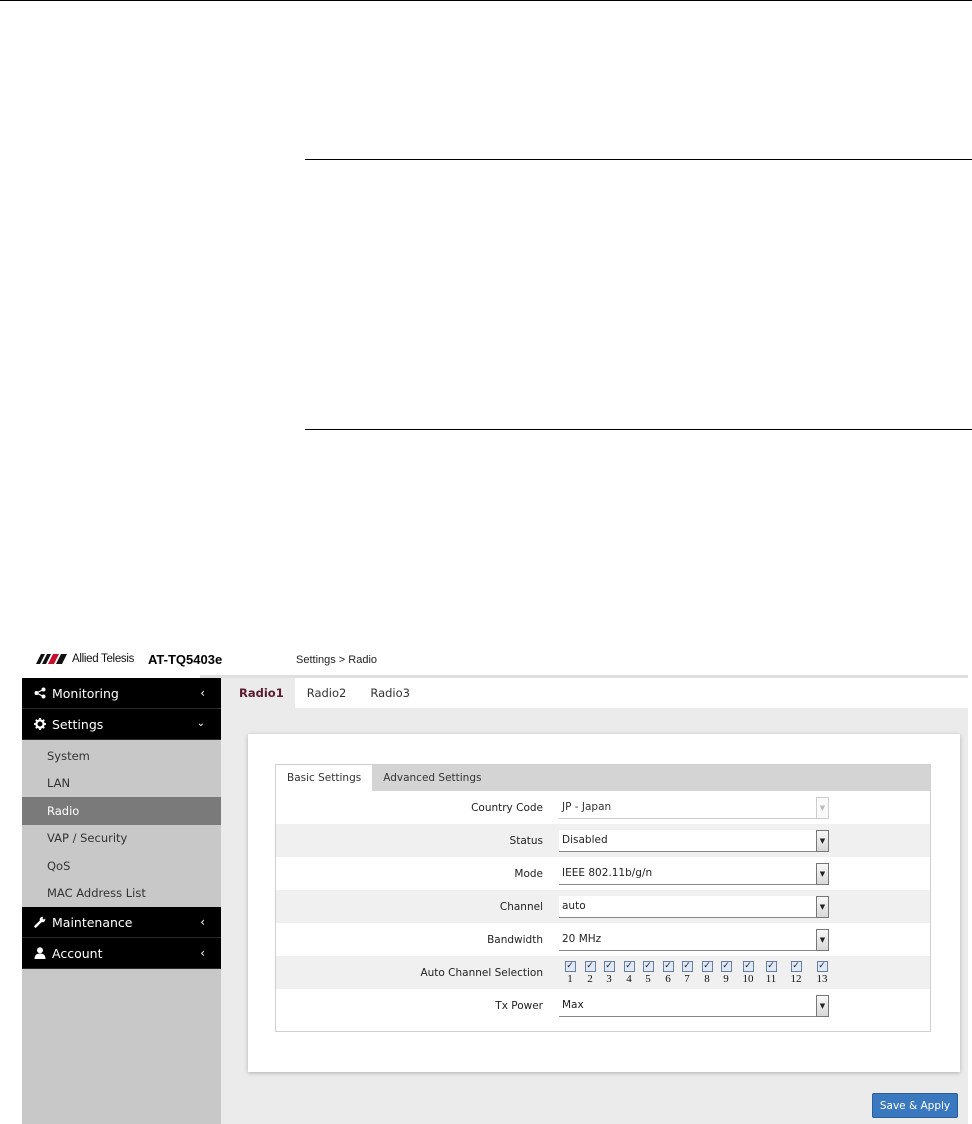 This screenshot has height=1124, width=972. What do you see at coordinates (694, 840) in the screenshot?
I see `status-select: Disabled ▼` at bounding box center [694, 840].